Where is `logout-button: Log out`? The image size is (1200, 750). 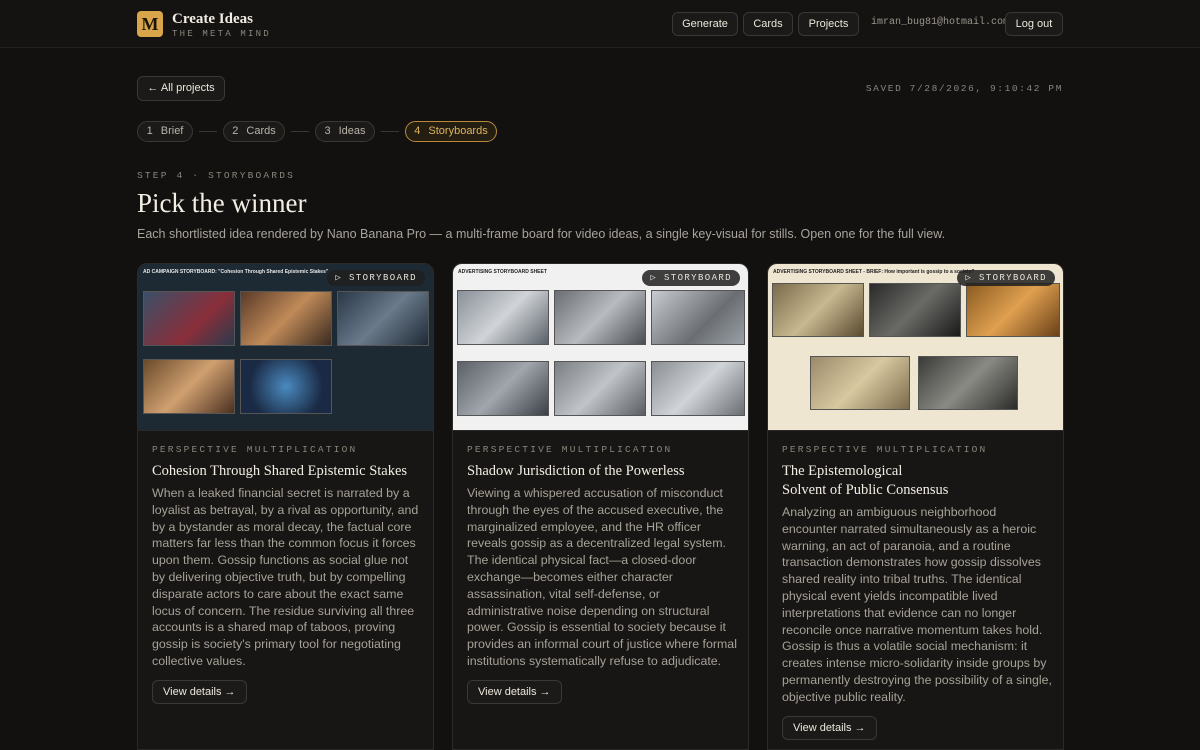
logout-button: Log out is located at coordinates (1034, 24).